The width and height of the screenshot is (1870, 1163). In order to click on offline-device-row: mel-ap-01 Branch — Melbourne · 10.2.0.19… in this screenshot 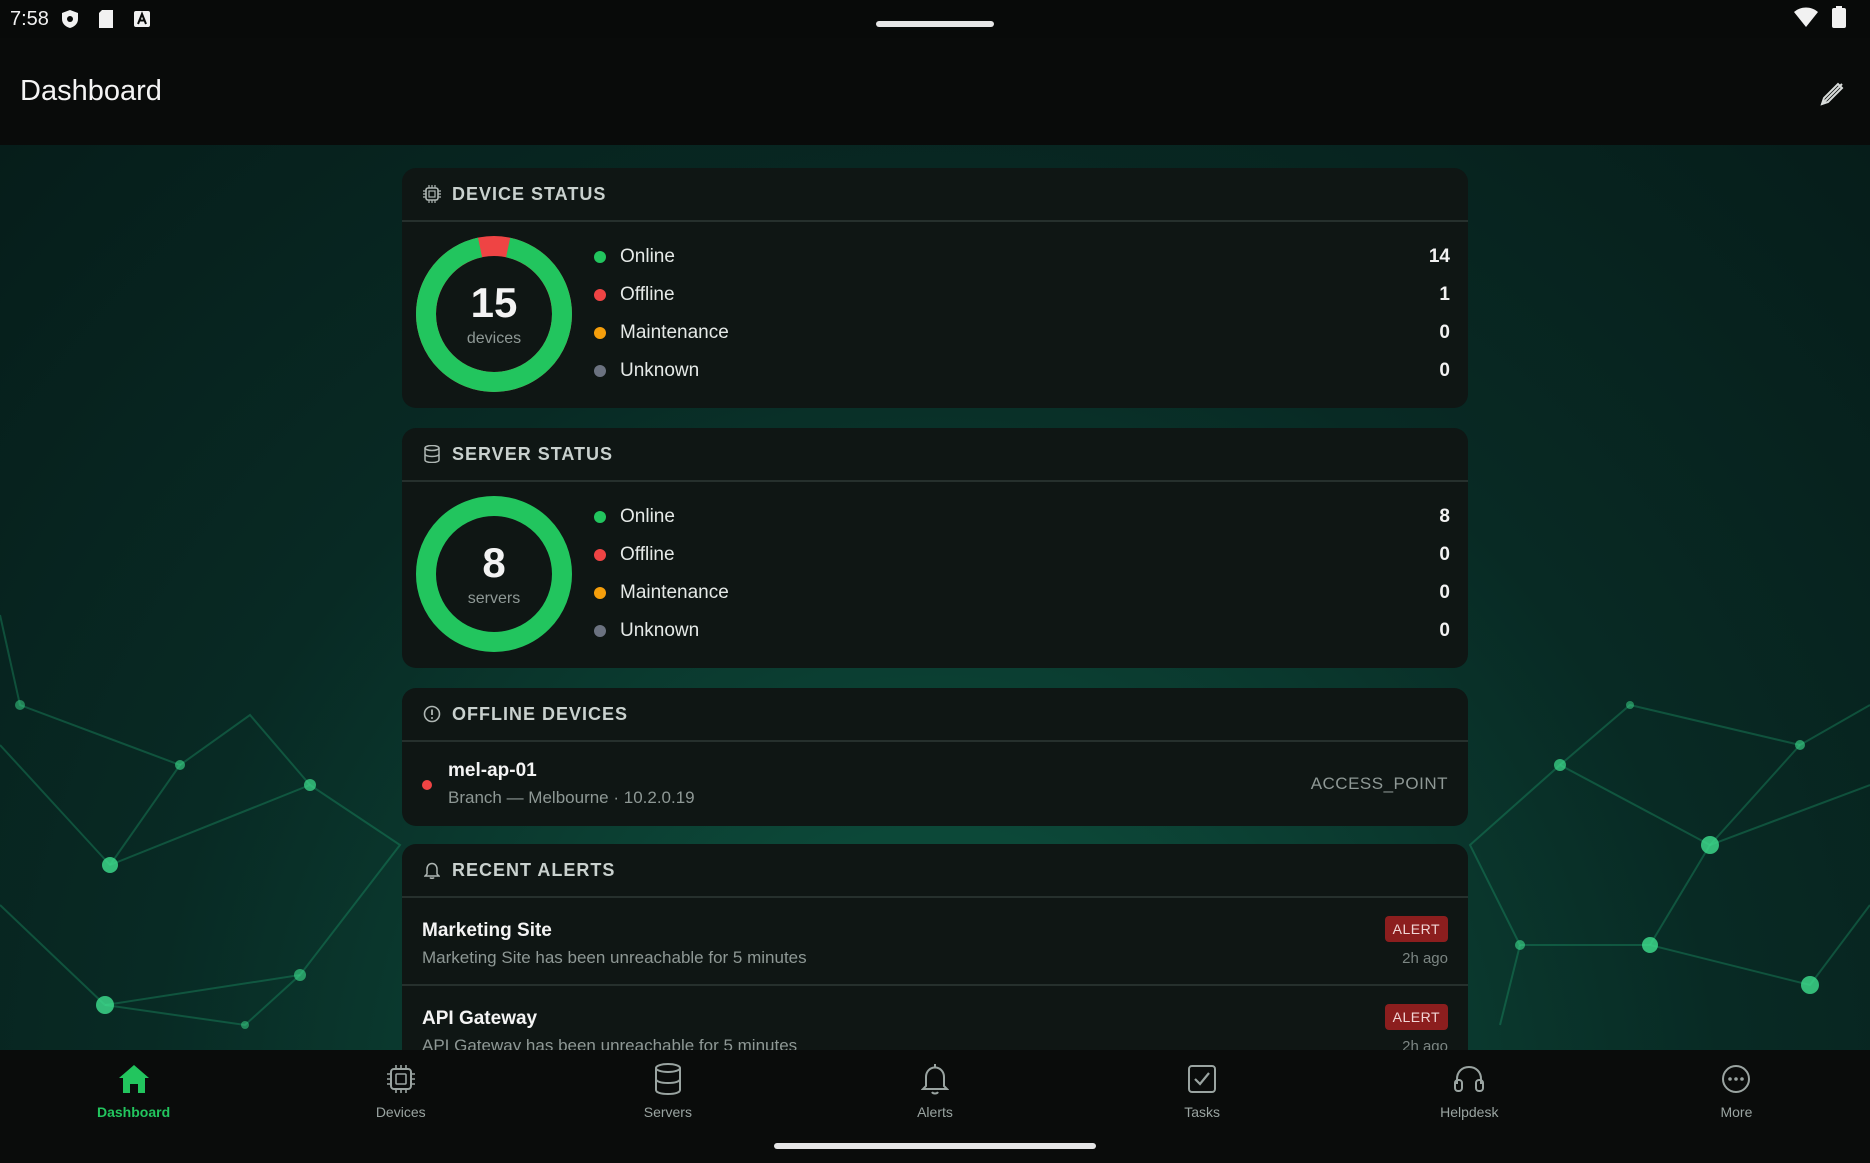, I will do `click(935, 784)`.